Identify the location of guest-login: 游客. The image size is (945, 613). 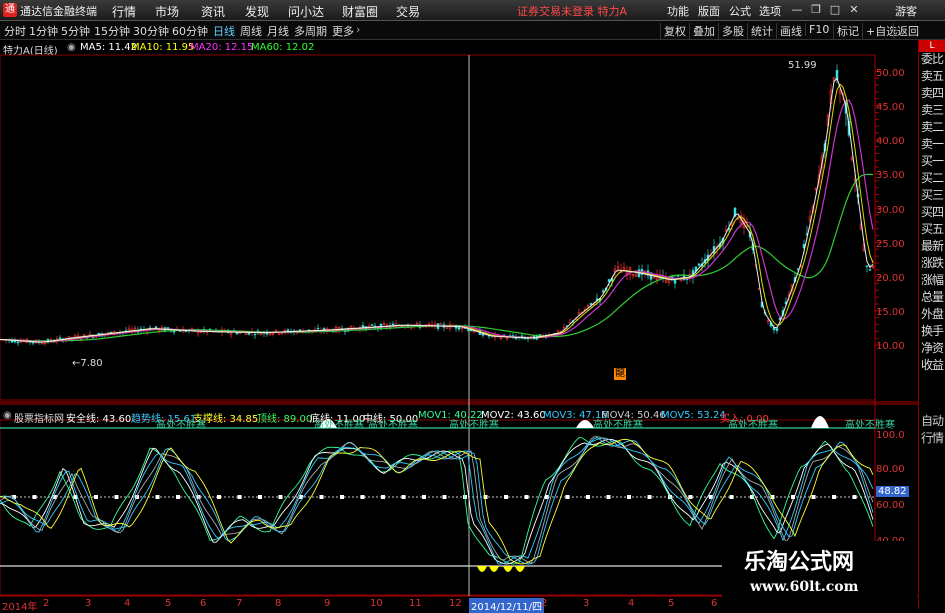
(906, 11).